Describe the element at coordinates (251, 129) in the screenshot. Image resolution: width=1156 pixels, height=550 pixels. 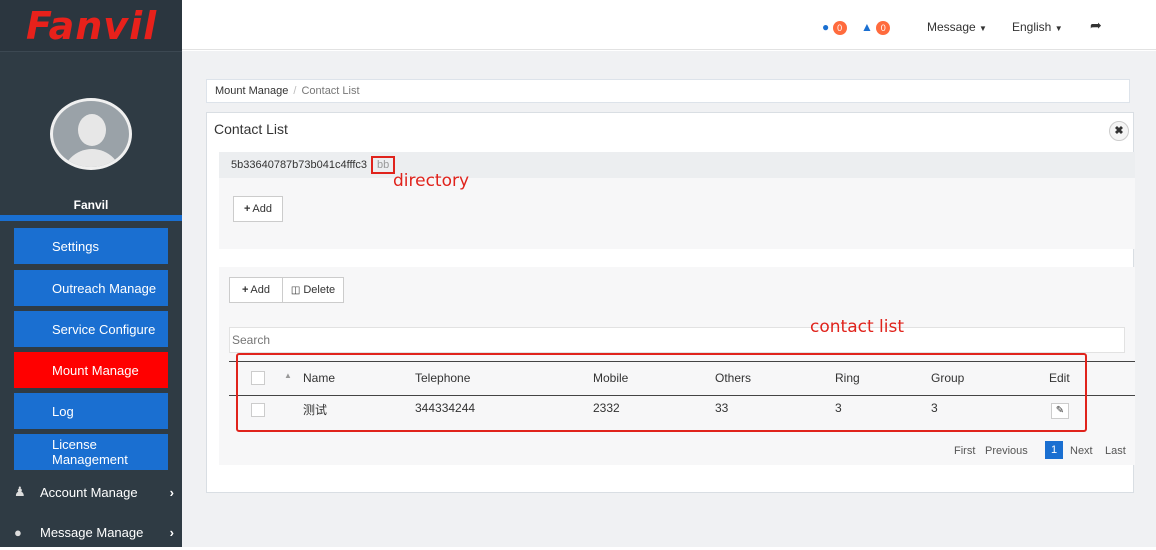
I see `panel-title: Contact List` at that location.